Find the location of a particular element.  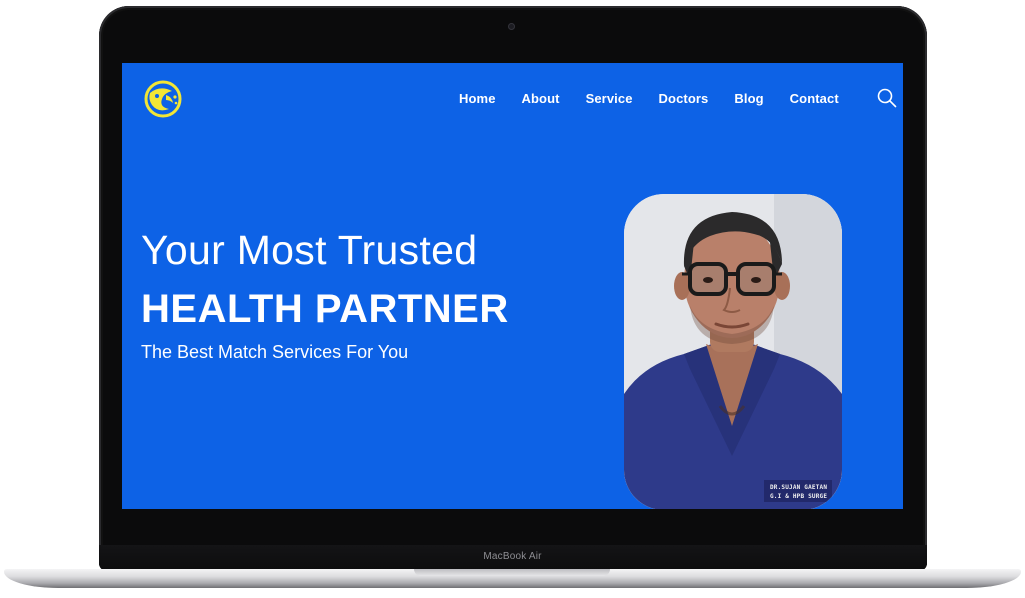

main-nav: Home About Service Doctors Blog Contact is located at coordinates (649, 98).